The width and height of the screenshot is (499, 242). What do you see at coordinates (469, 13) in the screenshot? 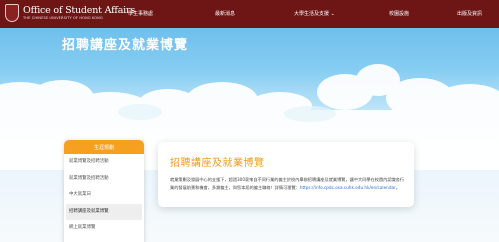
I see `nav-item-publications: 出版及資訊` at bounding box center [469, 13].